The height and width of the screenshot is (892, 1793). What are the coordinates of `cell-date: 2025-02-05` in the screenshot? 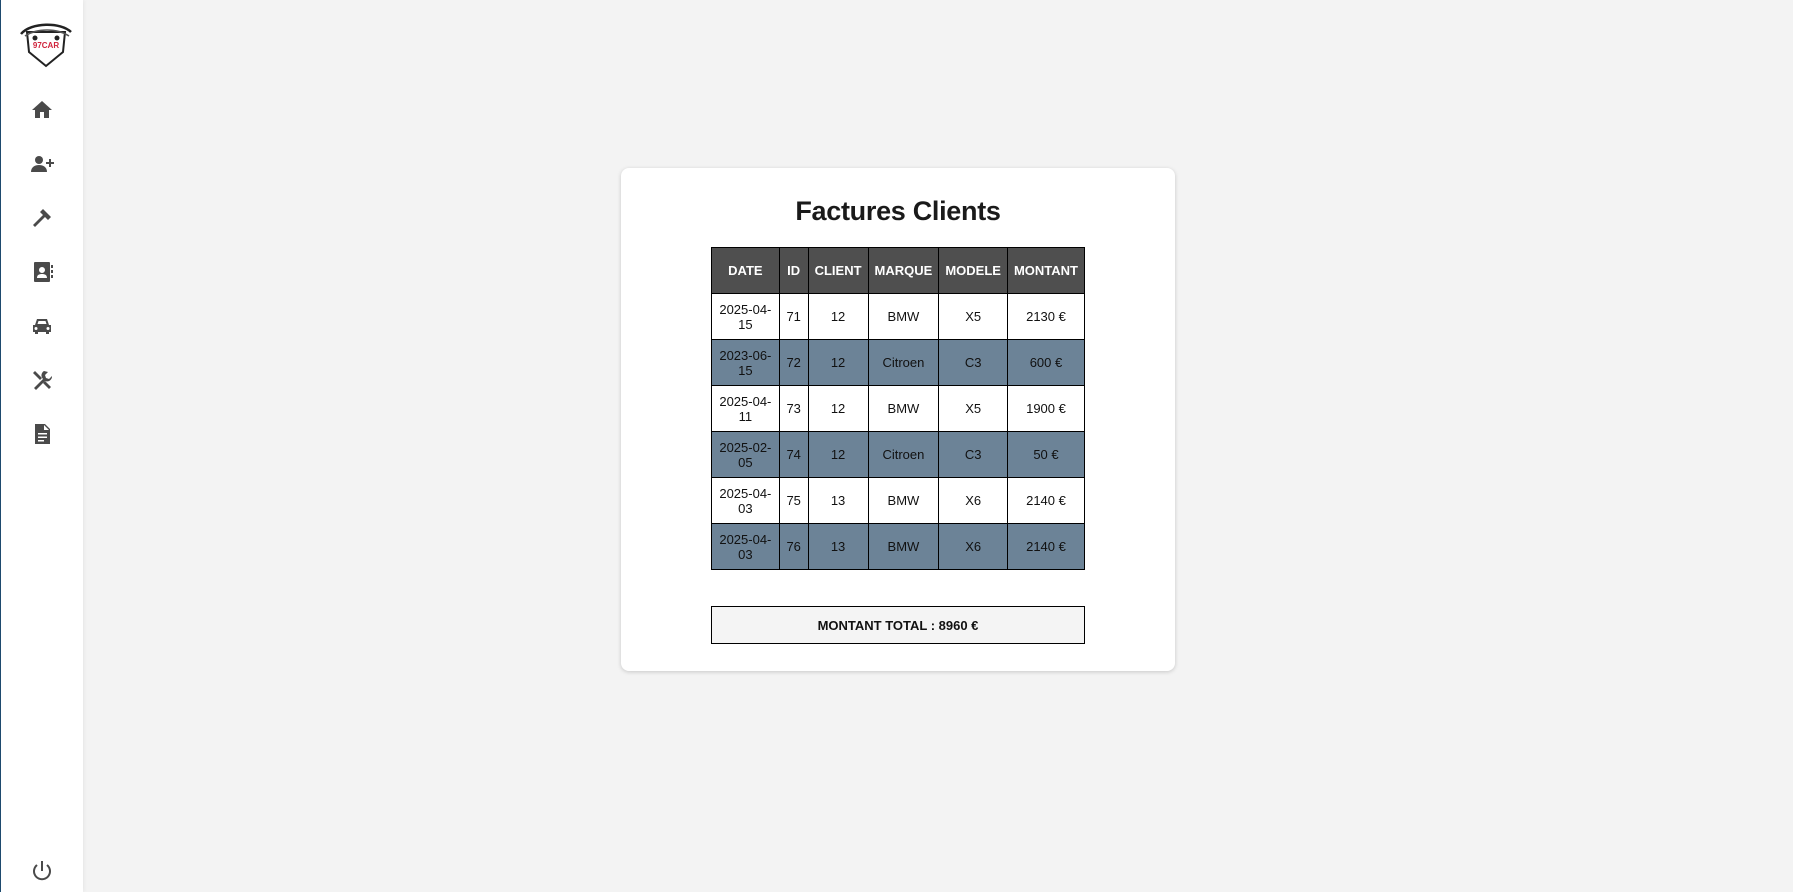 It's located at (745, 454).